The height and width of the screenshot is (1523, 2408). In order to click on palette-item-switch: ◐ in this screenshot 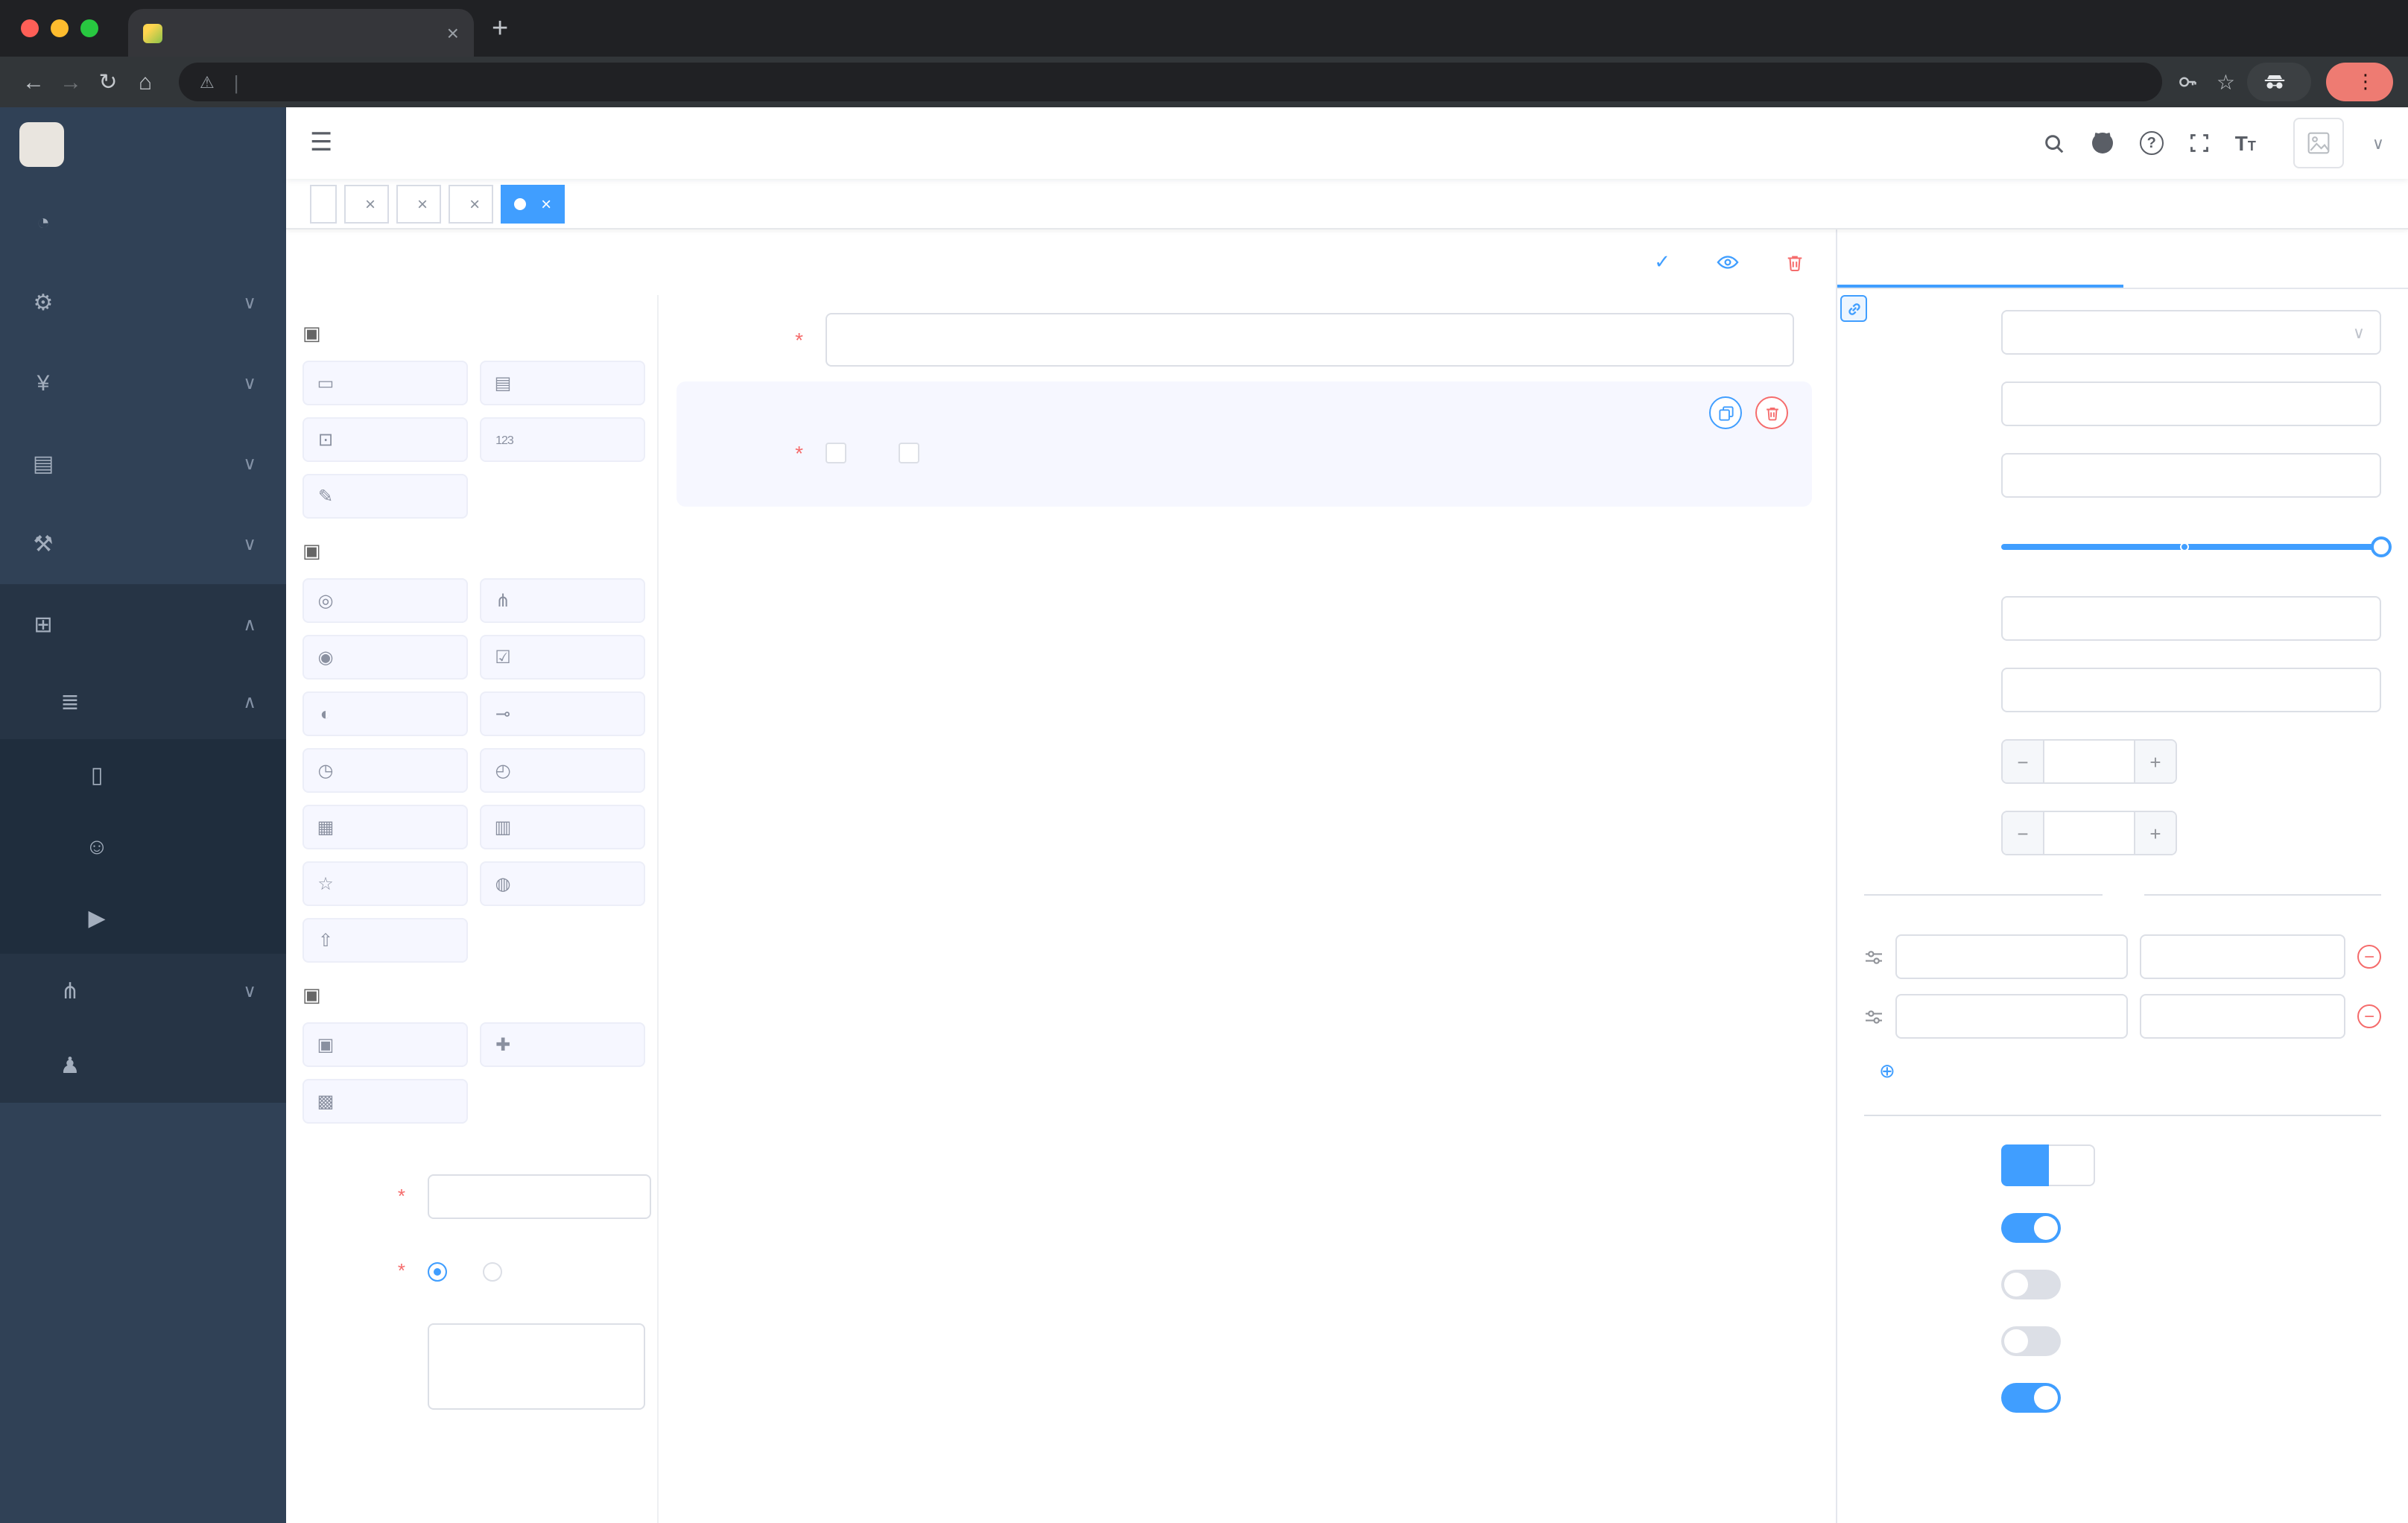, I will do `click(385, 714)`.